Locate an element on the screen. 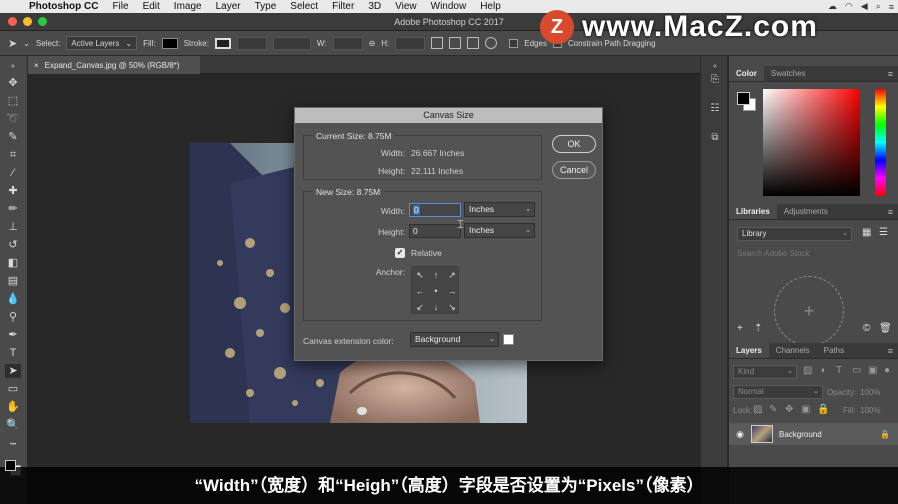 This screenshot has height=504, width=898. tab-swatches: Swatches is located at coordinates (788, 73).